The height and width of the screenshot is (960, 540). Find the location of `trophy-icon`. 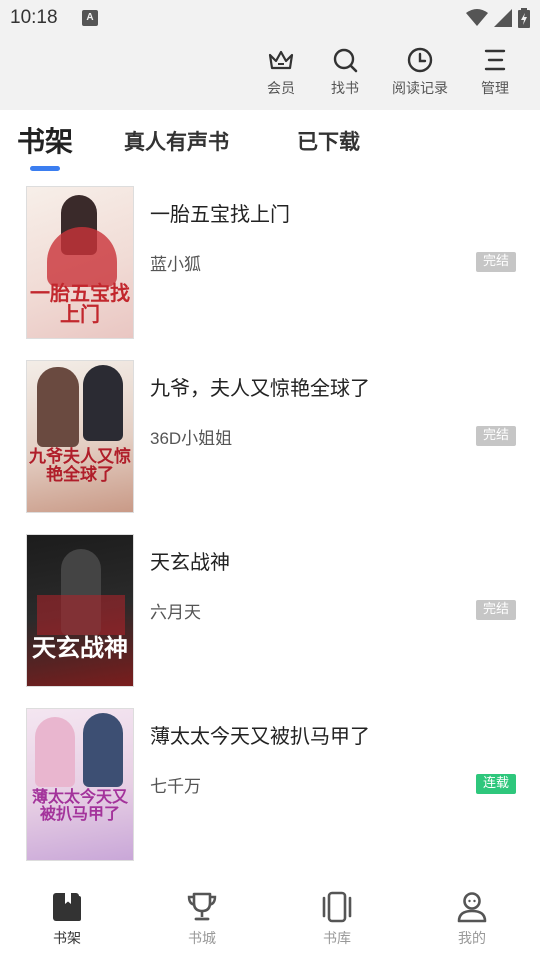

trophy-icon is located at coordinates (202, 906).